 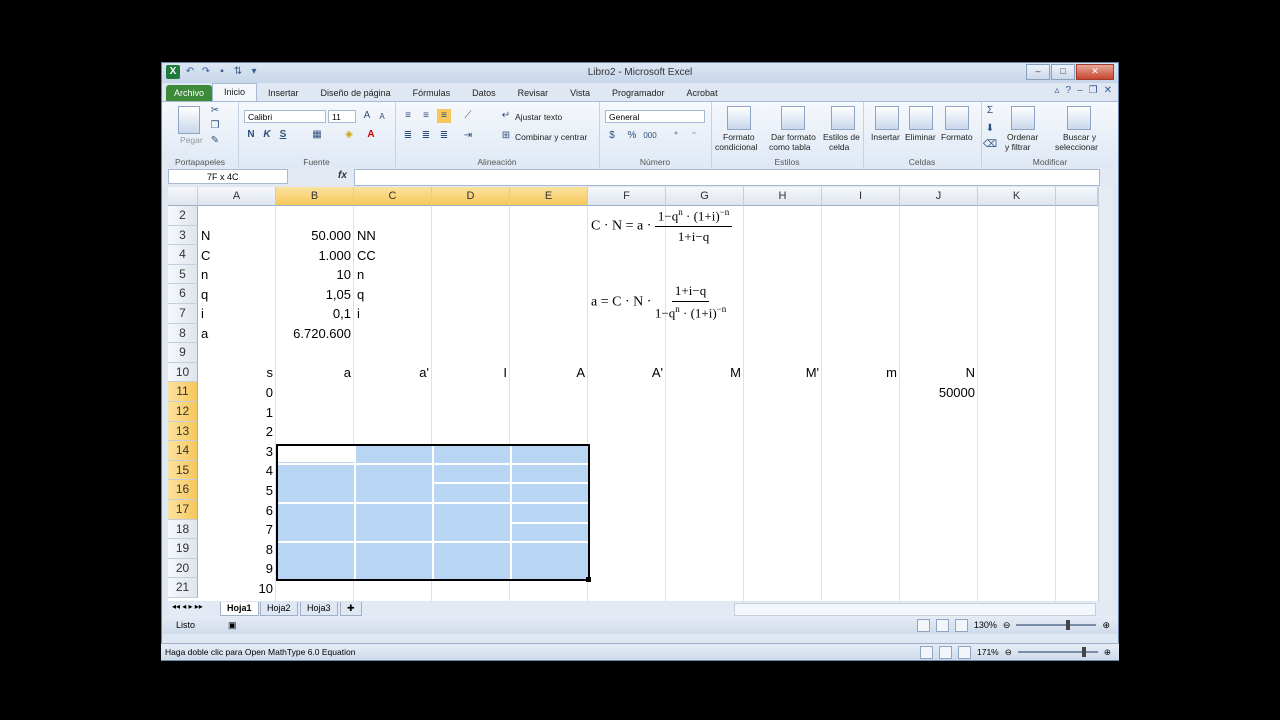 What do you see at coordinates (736, 147) in the screenshot?
I see `cond-format-label-2: condicional` at bounding box center [736, 147].